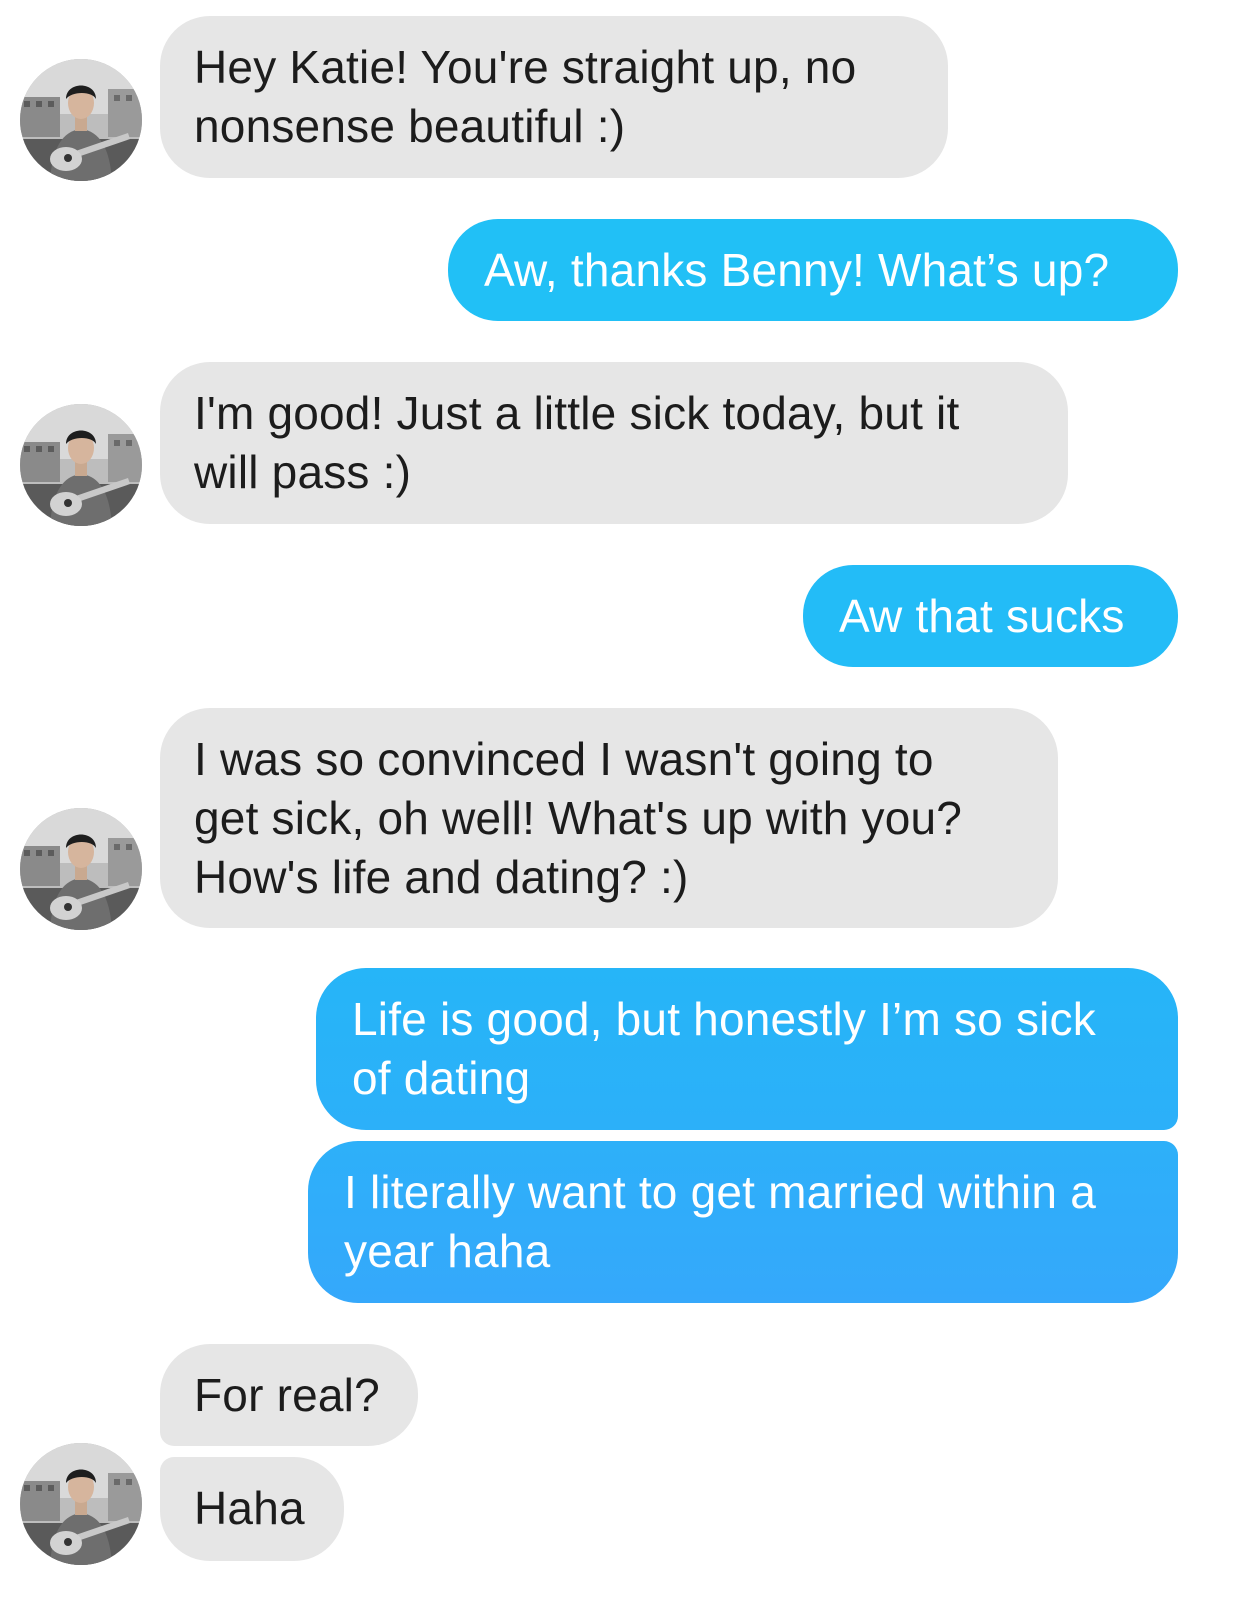 This screenshot has width=1242, height=1606. I want to click on message-bubble-incoming: Haha, so click(252, 1509).